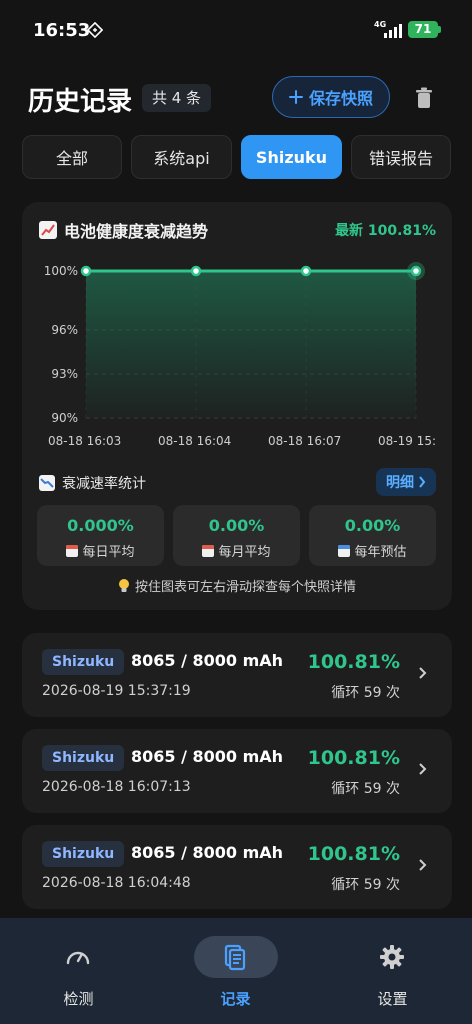 The height and width of the screenshot is (1024, 472). I want to click on bottom-nav: 检测 记录 设置, so click(236, 971).